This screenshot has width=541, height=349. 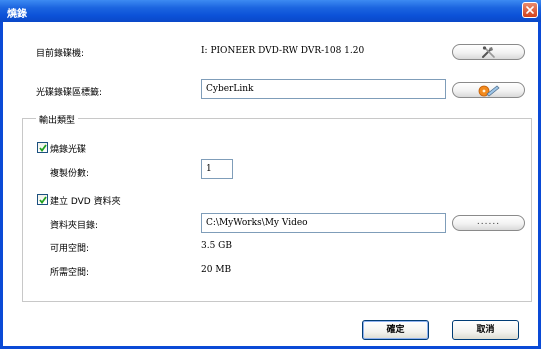 I want to click on recorder-value: I: PIONEER DVD-RW DVR-108 1.20, so click(x=283, y=51).